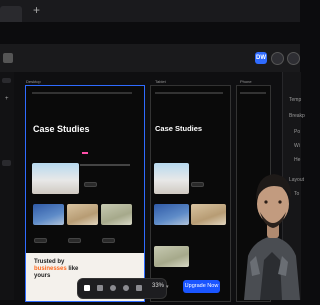 The image size is (320, 305). Describe the element at coordinates (297, 116) in the screenshot. I see `breakpoint-label: Breakp` at that location.